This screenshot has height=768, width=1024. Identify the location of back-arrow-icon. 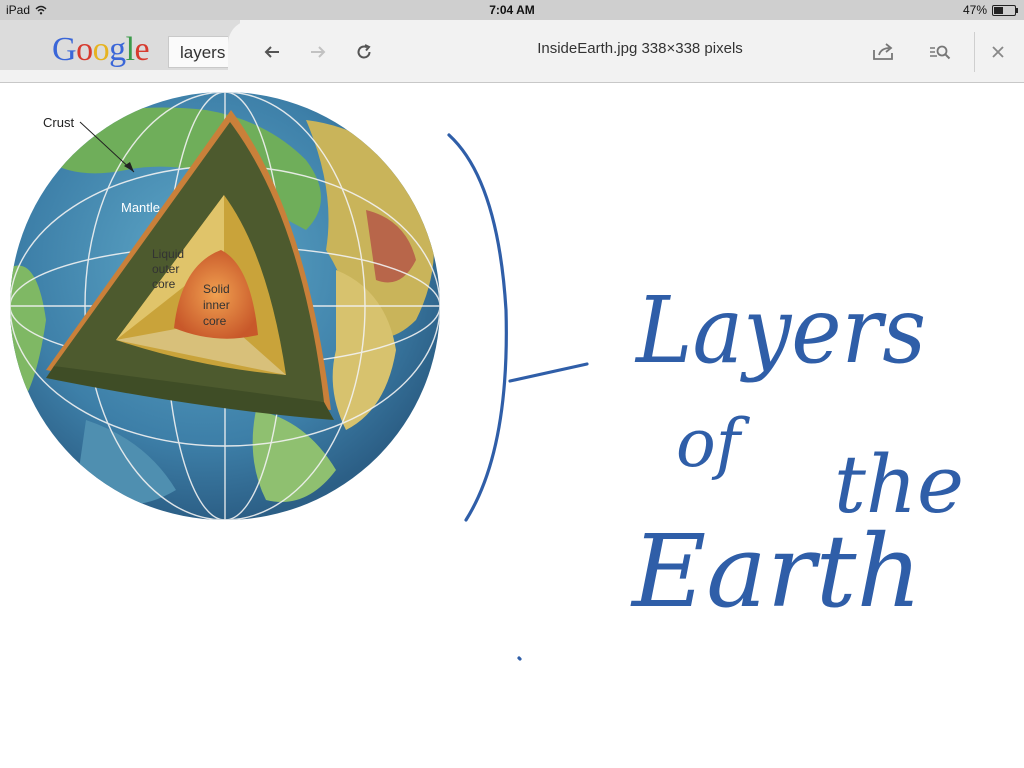
(271, 52).